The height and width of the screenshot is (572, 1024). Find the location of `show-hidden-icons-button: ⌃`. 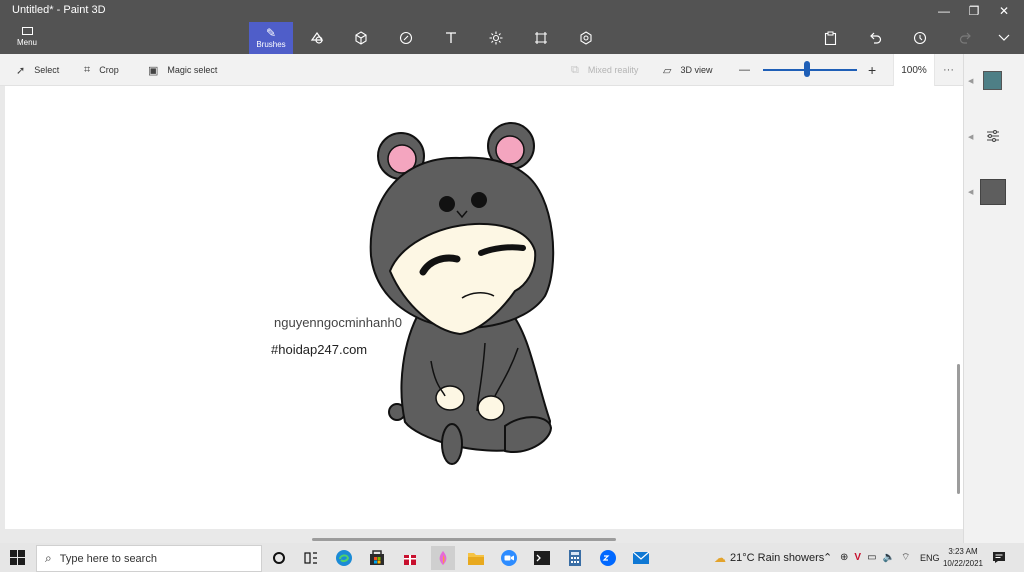

show-hidden-icons-button: ⌃ is located at coordinates (827, 557).